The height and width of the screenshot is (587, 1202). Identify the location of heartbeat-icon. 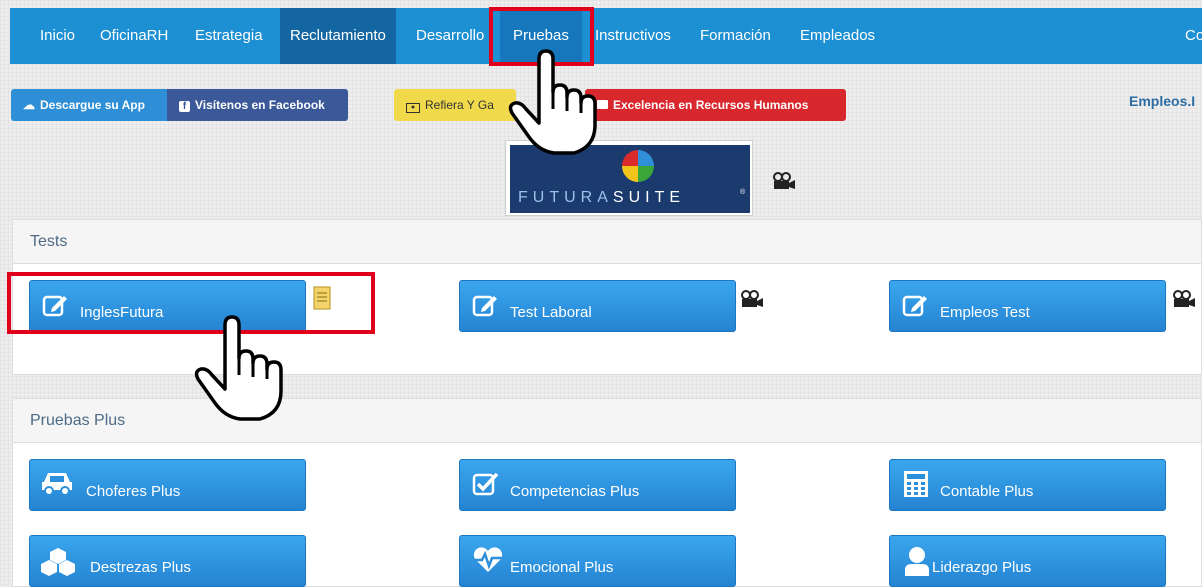
(488, 559).